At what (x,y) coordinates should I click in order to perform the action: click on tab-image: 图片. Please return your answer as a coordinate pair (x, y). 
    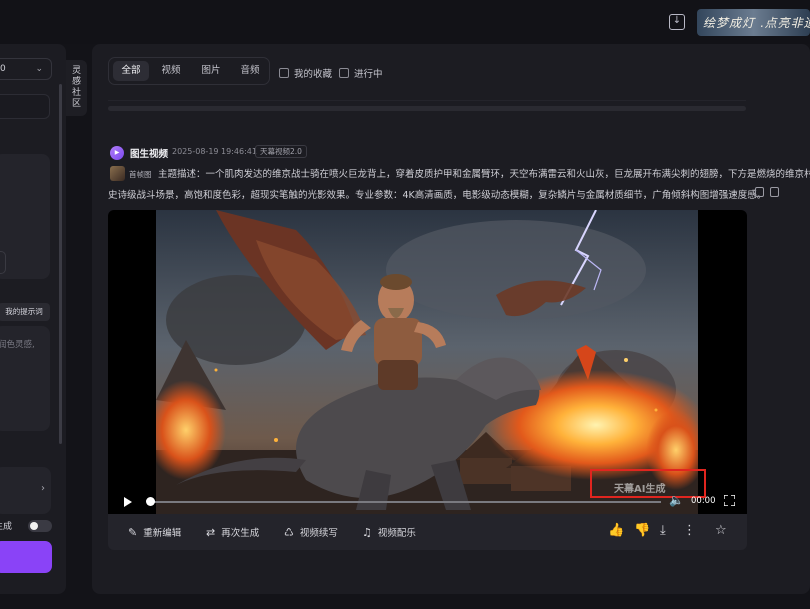
    Looking at the image, I should click on (211, 71).